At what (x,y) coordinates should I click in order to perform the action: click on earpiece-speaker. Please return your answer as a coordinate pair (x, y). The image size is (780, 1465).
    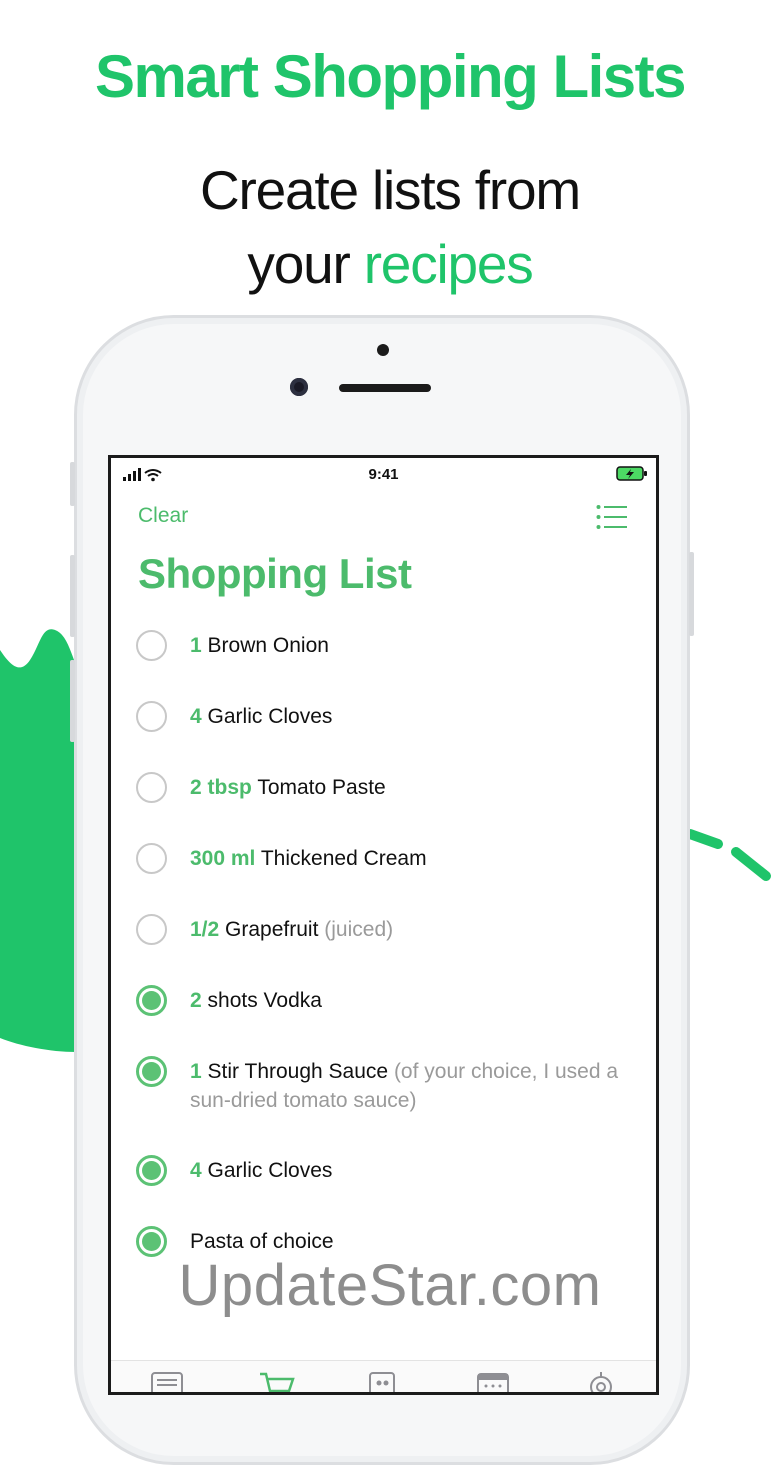
    Looking at the image, I should click on (385, 388).